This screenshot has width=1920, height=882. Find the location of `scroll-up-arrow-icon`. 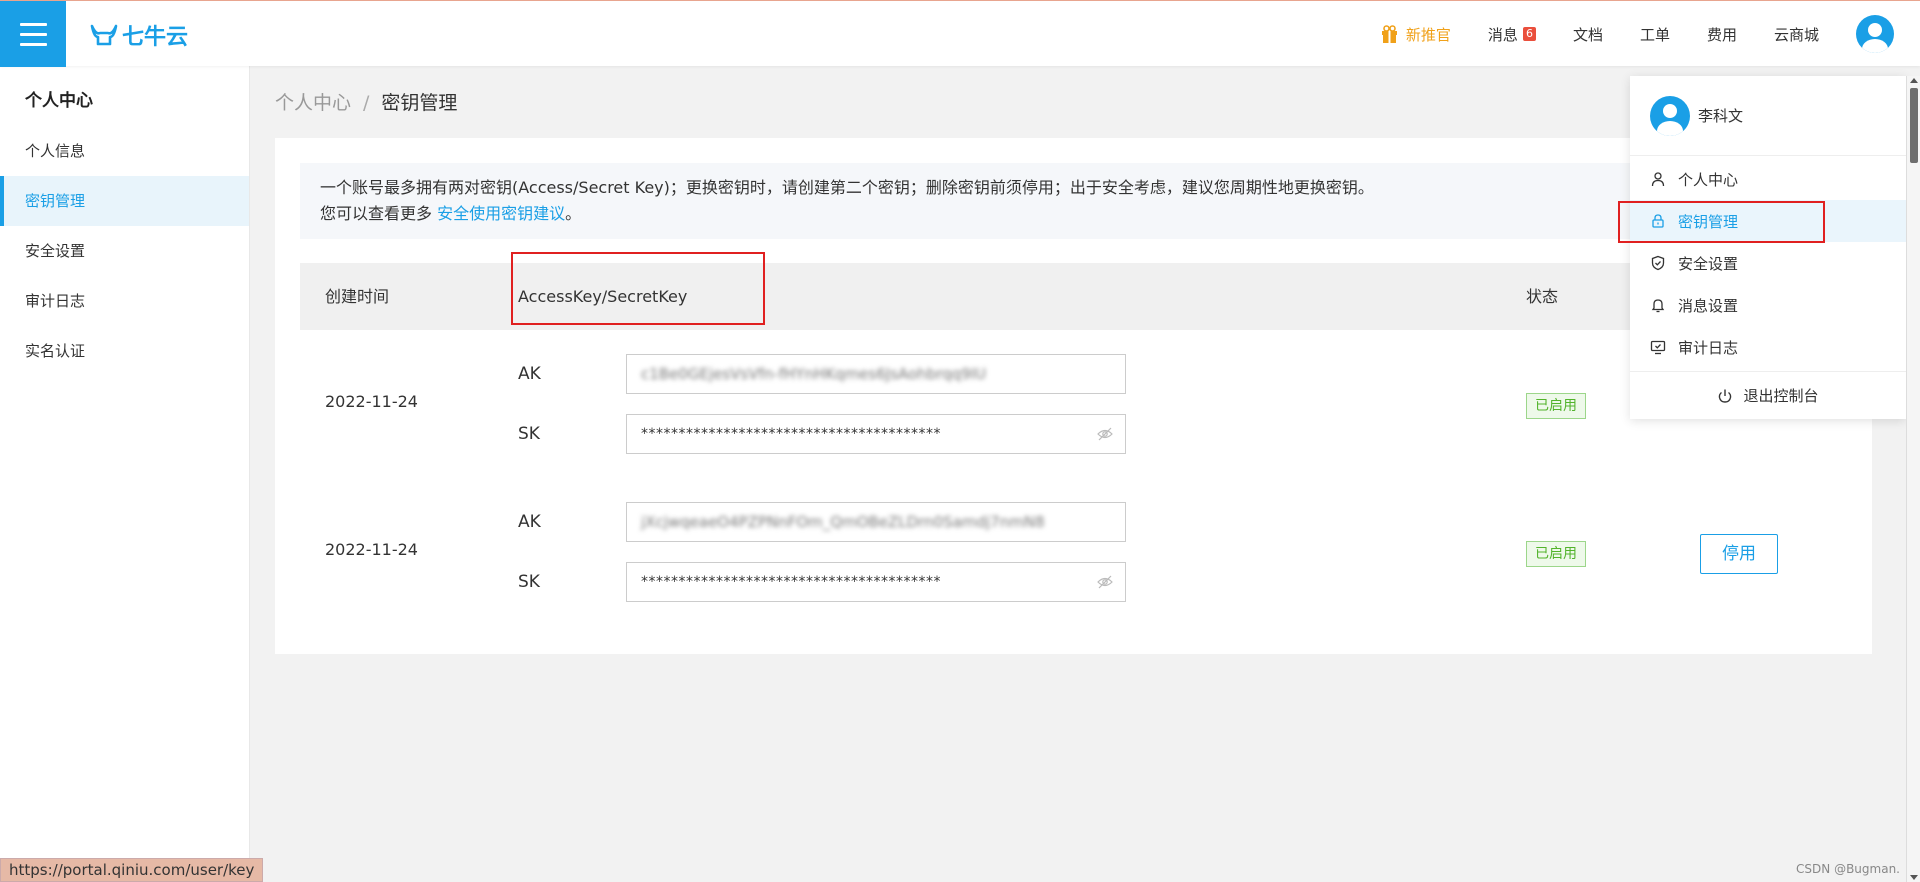

scroll-up-arrow-icon is located at coordinates (1914, 80).